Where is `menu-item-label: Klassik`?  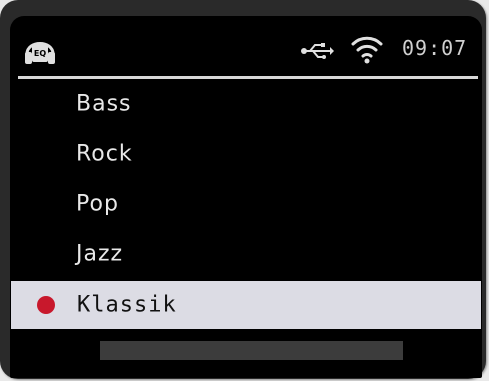 menu-item-label: Klassik is located at coordinates (127, 305).